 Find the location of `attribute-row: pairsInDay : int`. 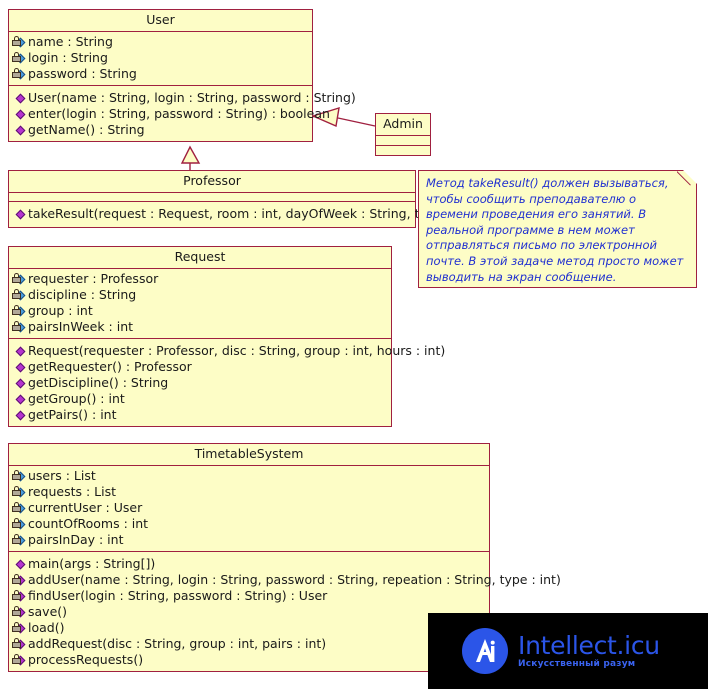

attribute-row: pairsInDay : int is located at coordinates (249, 540).